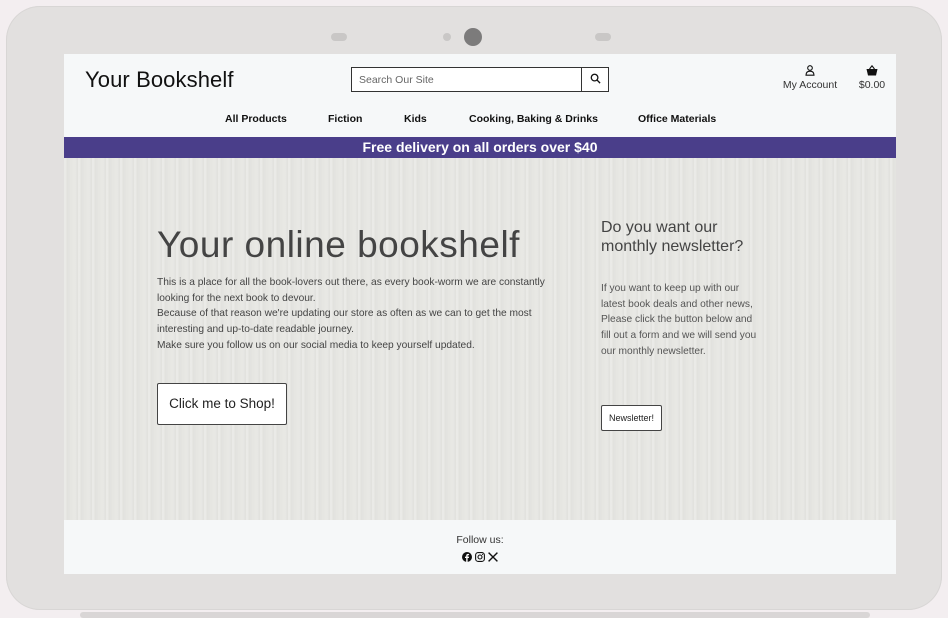  What do you see at coordinates (872, 85) in the screenshot?
I see `cart-total: $0.00` at bounding box center [872, 85].